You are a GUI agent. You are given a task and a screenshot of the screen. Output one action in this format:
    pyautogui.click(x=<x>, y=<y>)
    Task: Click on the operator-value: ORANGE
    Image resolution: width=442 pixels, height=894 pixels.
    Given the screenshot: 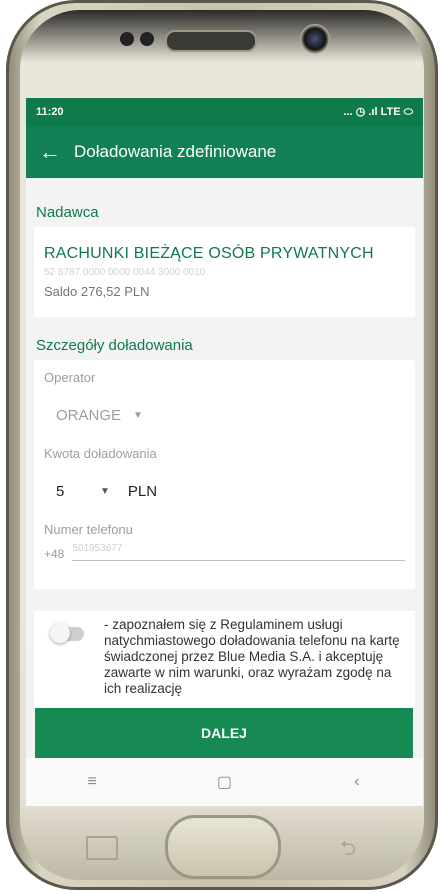 What is the action you would take?
    pyautogui.click(x=89, y=415)
    